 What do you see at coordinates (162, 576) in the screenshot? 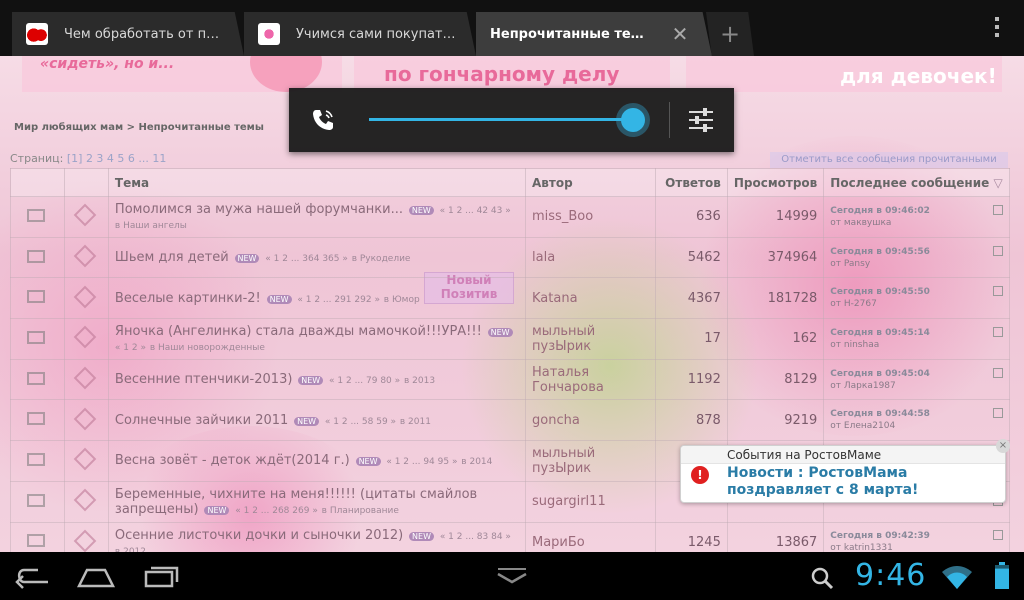
I see `recent-apps-icon` at bounding box center [162, 576].